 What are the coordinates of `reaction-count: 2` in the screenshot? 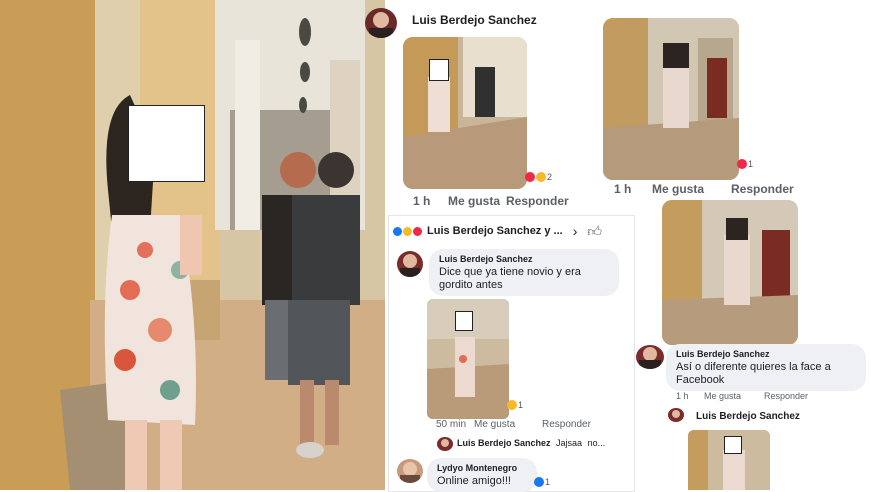 It's located at (538, 177).